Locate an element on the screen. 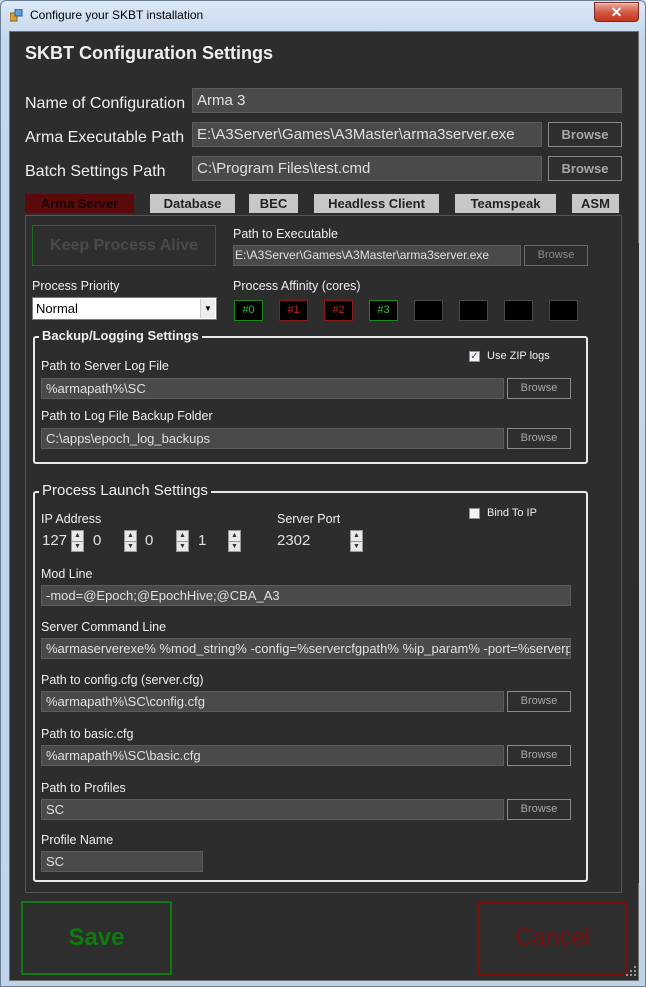 The width and height of the screenshot is (646, 987). ip-octet-3-spinner: ▲ ▼ is located at coordinates (182, 541).